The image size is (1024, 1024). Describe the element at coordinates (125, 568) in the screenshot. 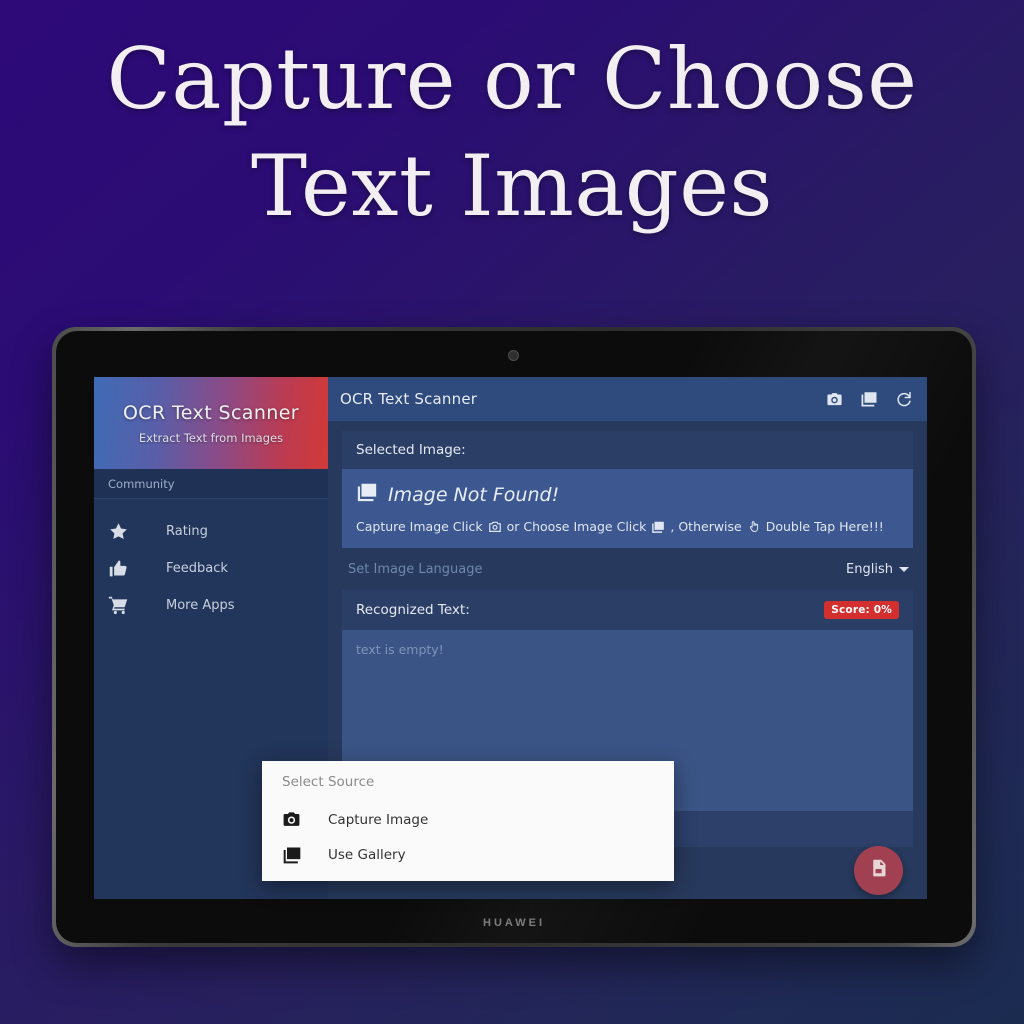

I see `thumbs-up-icon` at that location.